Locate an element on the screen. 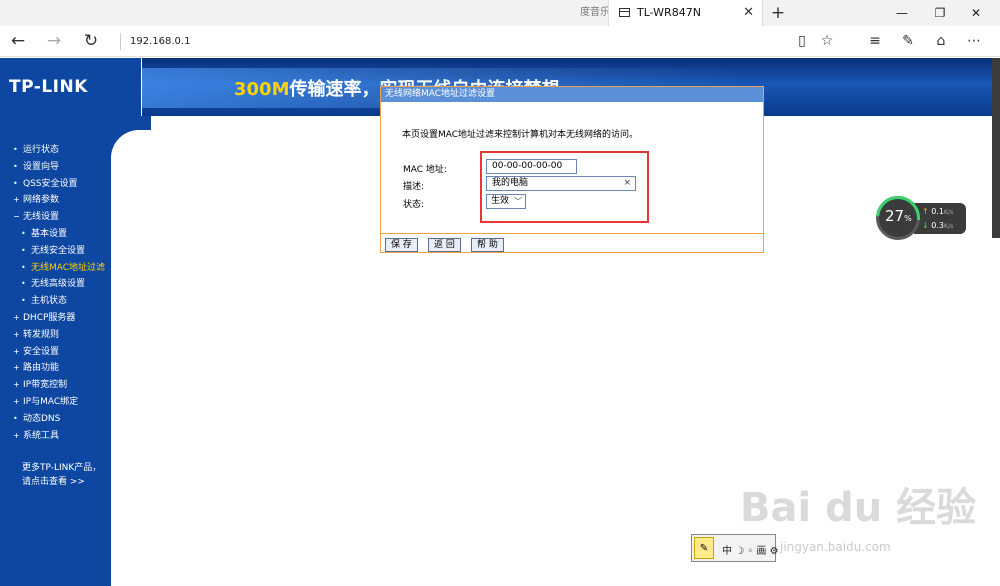  tab-close-icon: ✕ is located at coordinates (748, 13).